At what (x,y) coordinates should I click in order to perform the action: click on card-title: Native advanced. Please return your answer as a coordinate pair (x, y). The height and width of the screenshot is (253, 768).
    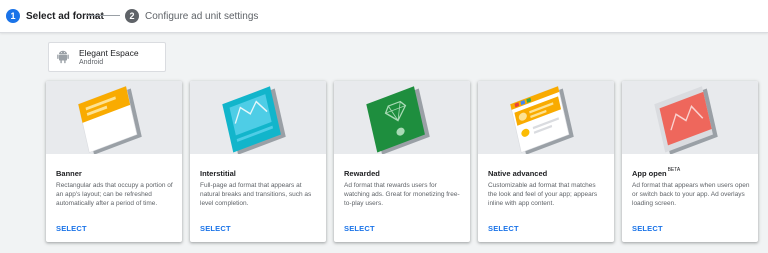
    Looking at the image, I should click on (518, 173).